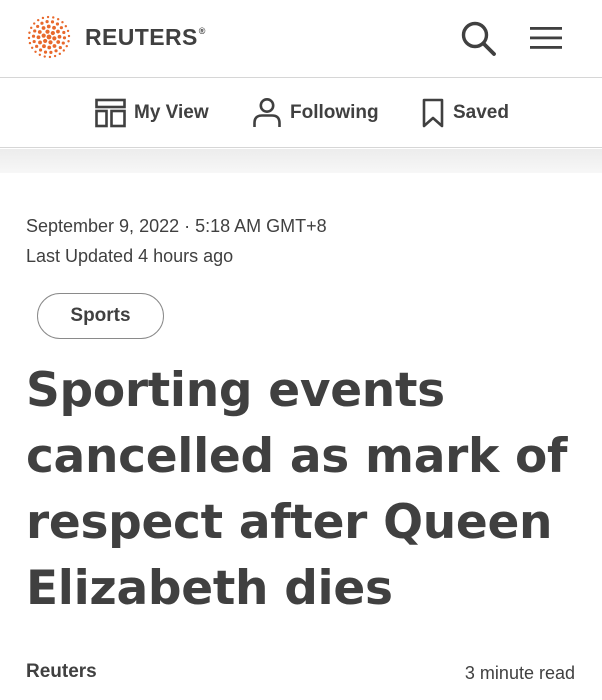  Describe the element at coordinates (301, 39) in the screenshot. I see `top-header: REUTERS®` at that location.